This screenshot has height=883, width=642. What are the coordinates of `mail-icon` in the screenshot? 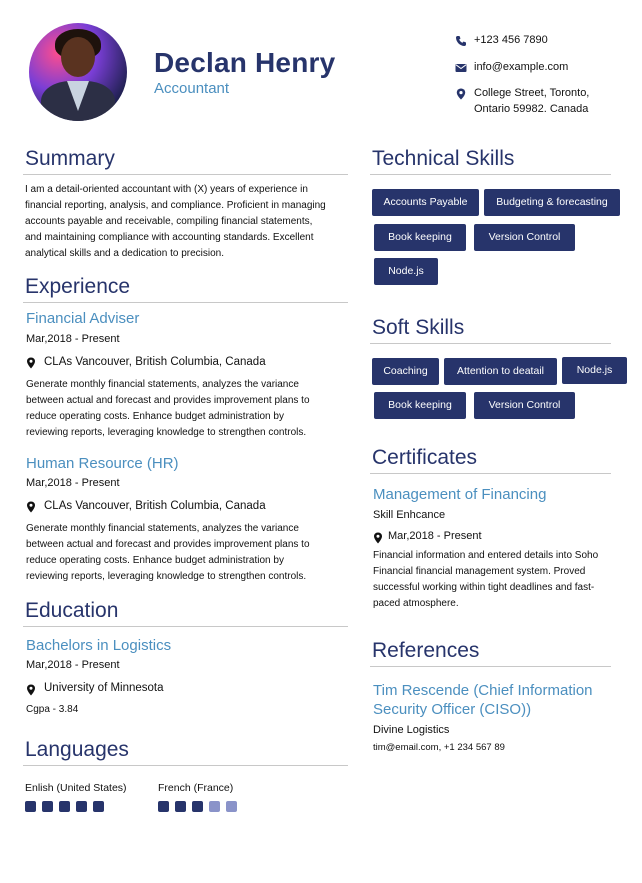 It's located at (461, 68).